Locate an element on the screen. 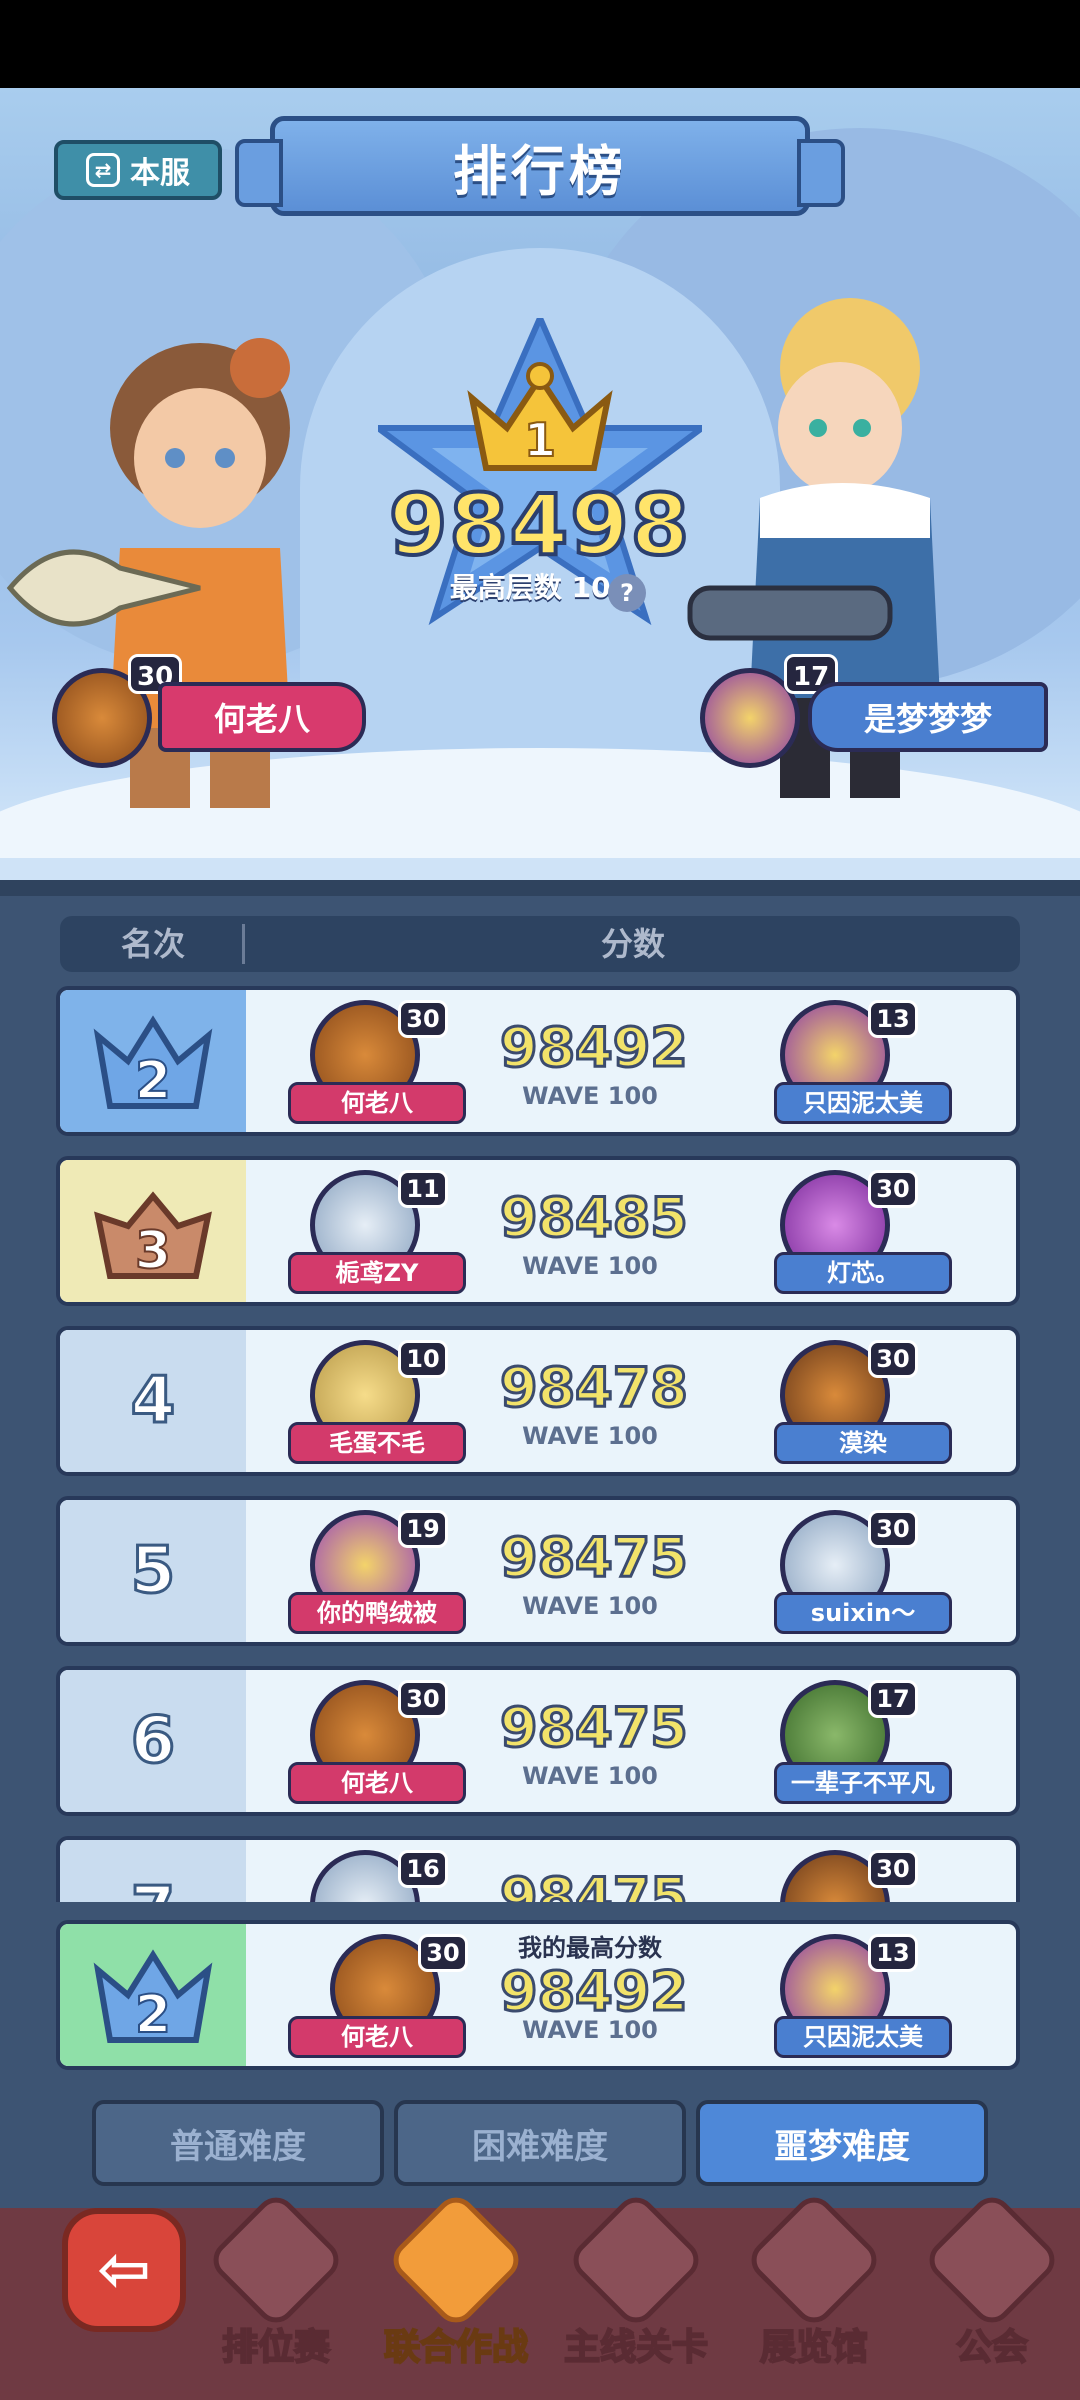 The width and height of the screenshot is (1080, 2400). leaderboard-panel-edge is located at coordinates (540, 888).